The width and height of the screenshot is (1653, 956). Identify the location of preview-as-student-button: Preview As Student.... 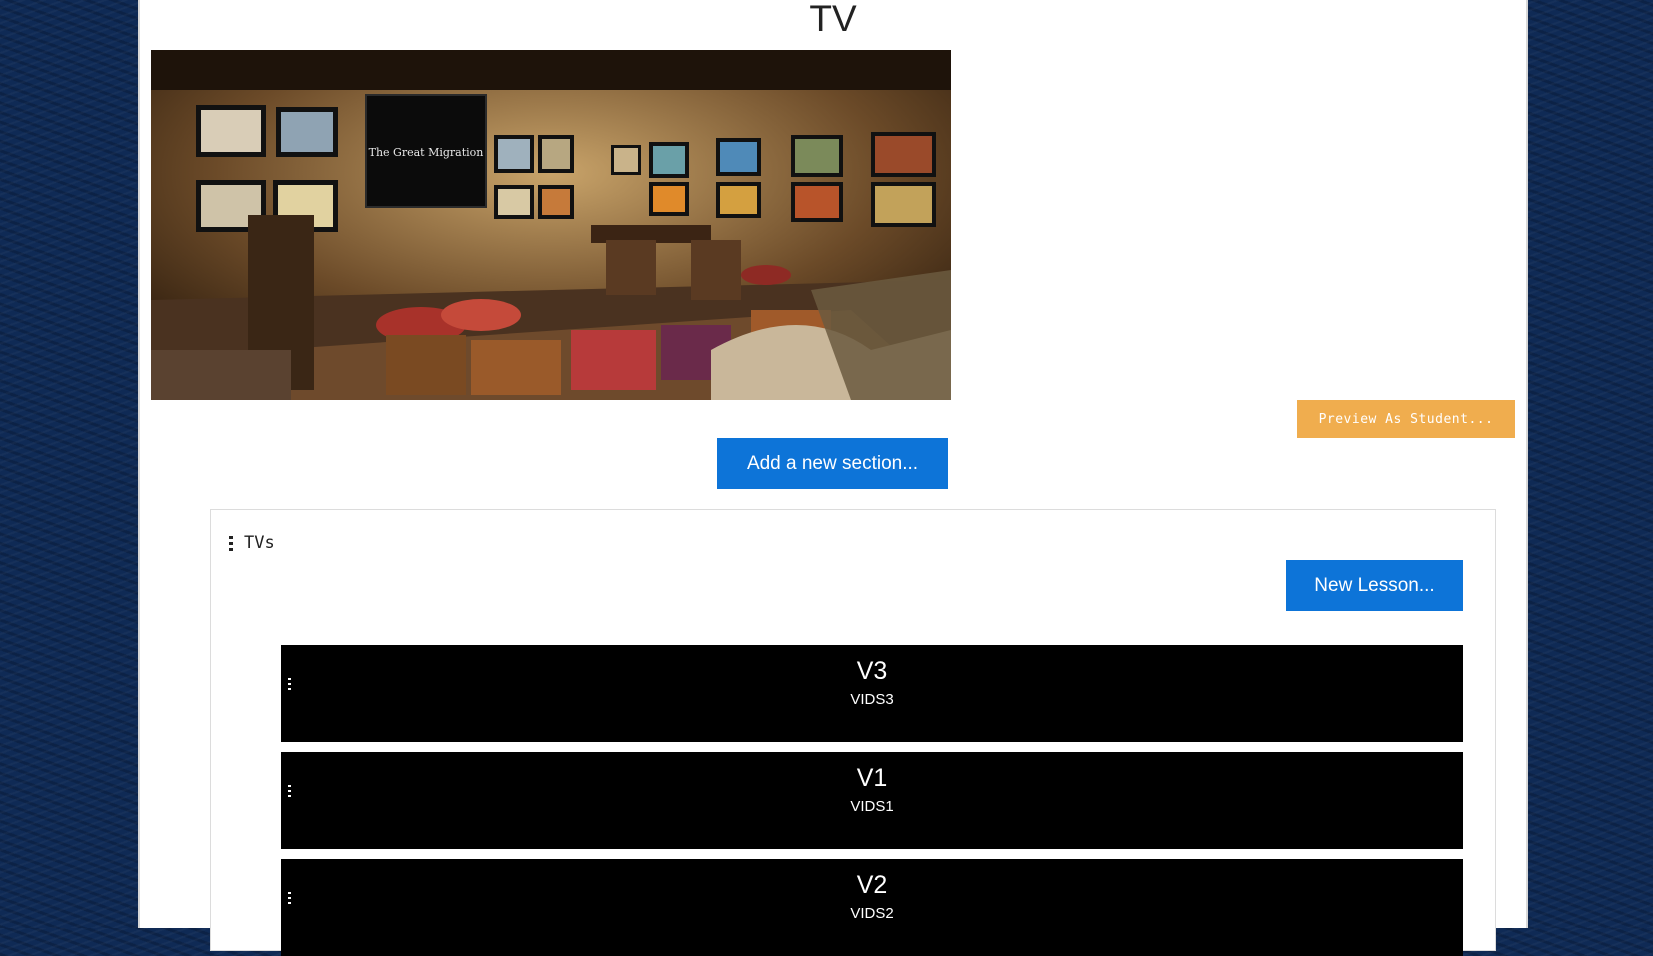
(1406, 419).